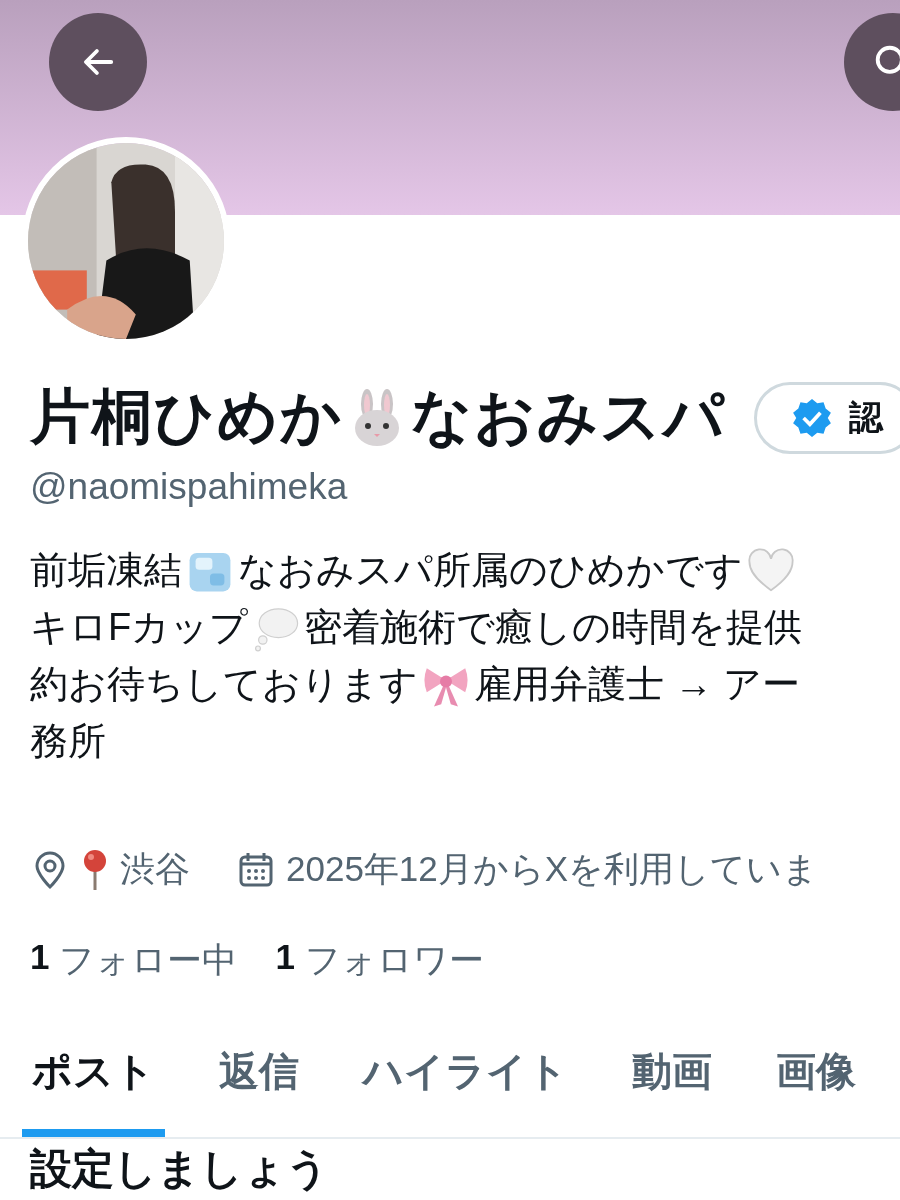 The height and width of the screenshot is (1200, 900). I want to click on bio-text: なおみスパ所属のひめかです, so click(490, 570).